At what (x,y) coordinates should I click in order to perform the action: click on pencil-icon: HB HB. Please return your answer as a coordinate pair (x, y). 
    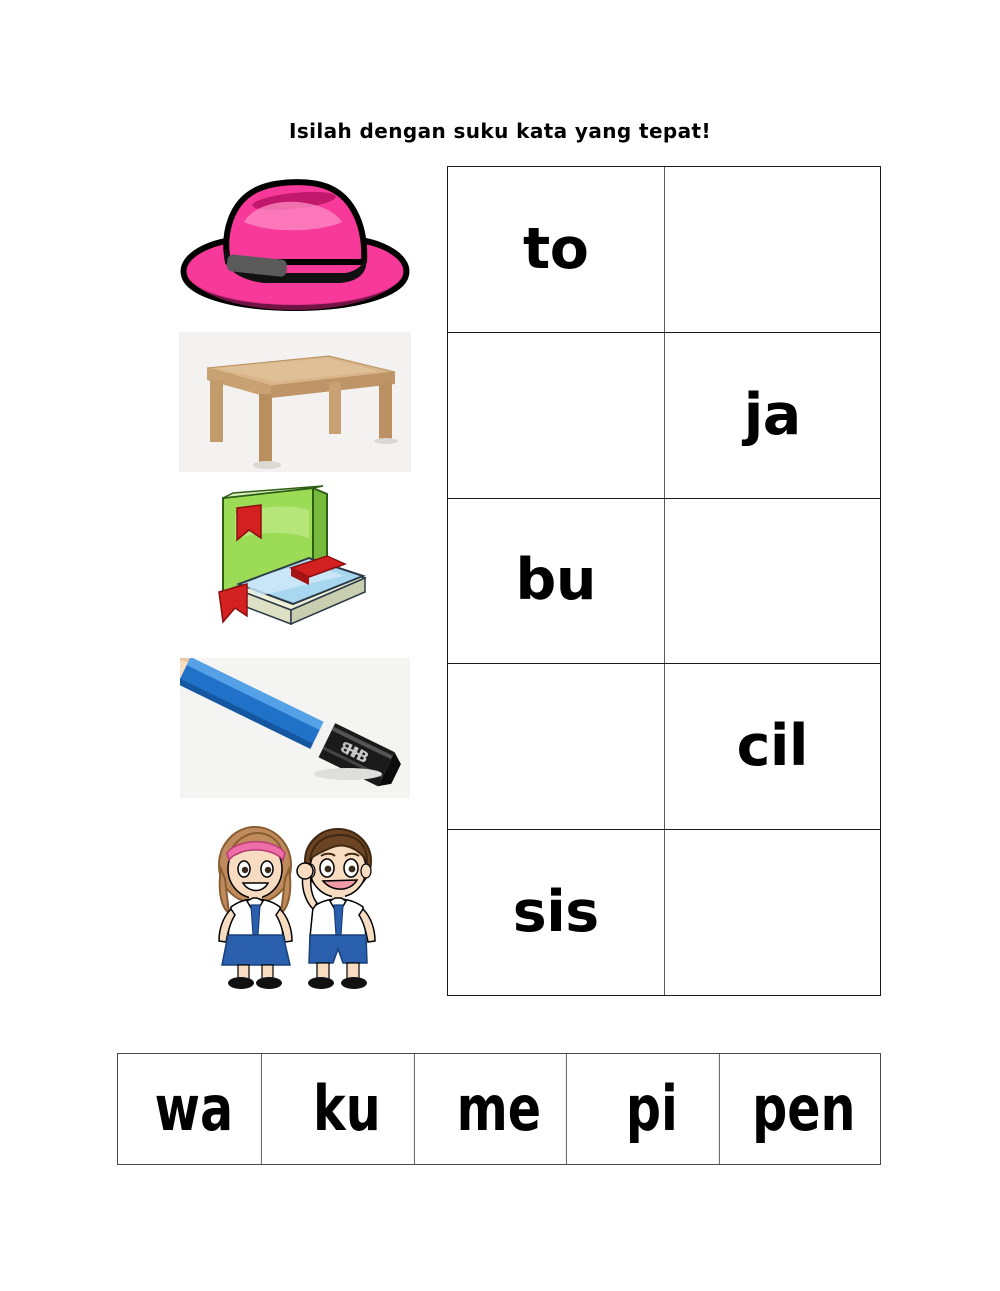
    Looking at the image, I should click on (295, 728).